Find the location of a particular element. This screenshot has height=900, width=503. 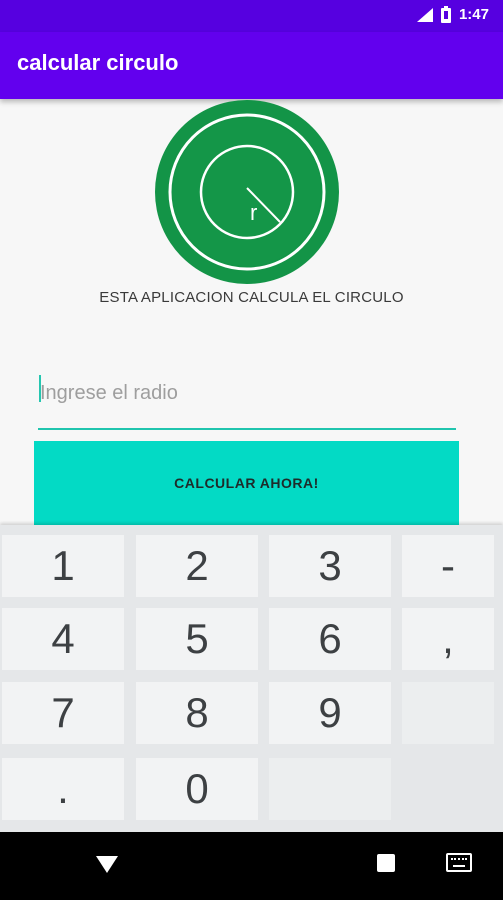

radius-input is located at coordinates (249, 393).